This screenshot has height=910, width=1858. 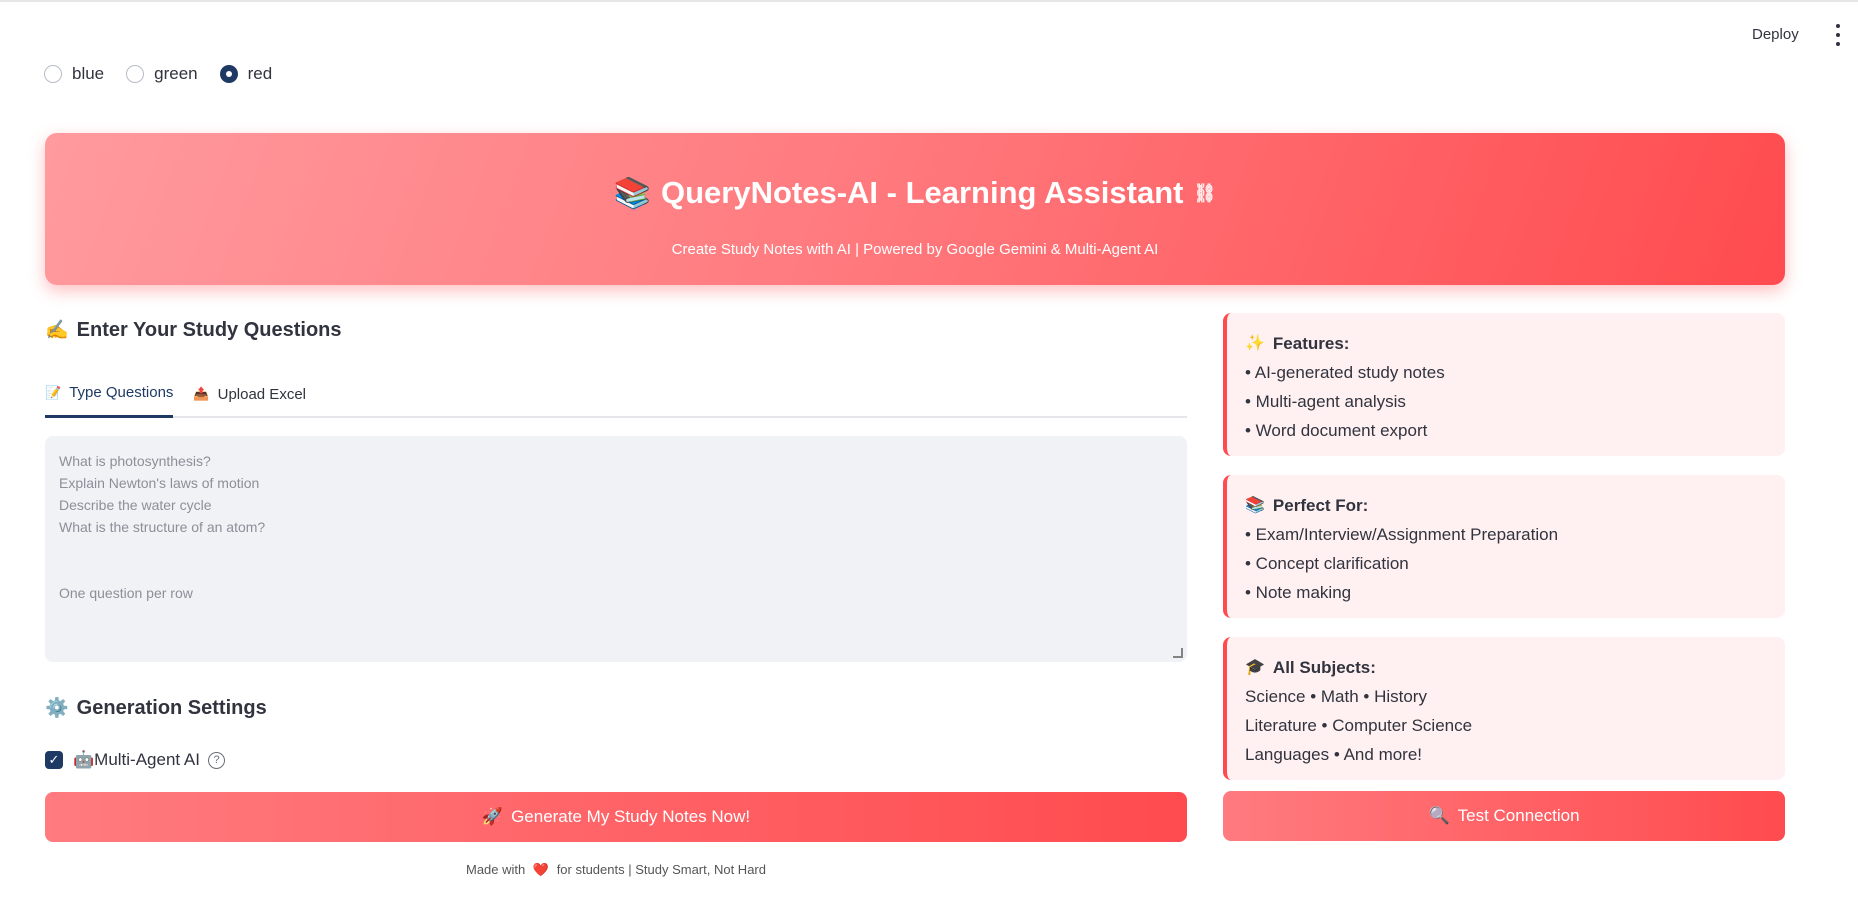 What do you see at coordinates (201, 393) in the screenshot?
I see `upload-tray-icon: 📤` at bounding box center [201, 393].